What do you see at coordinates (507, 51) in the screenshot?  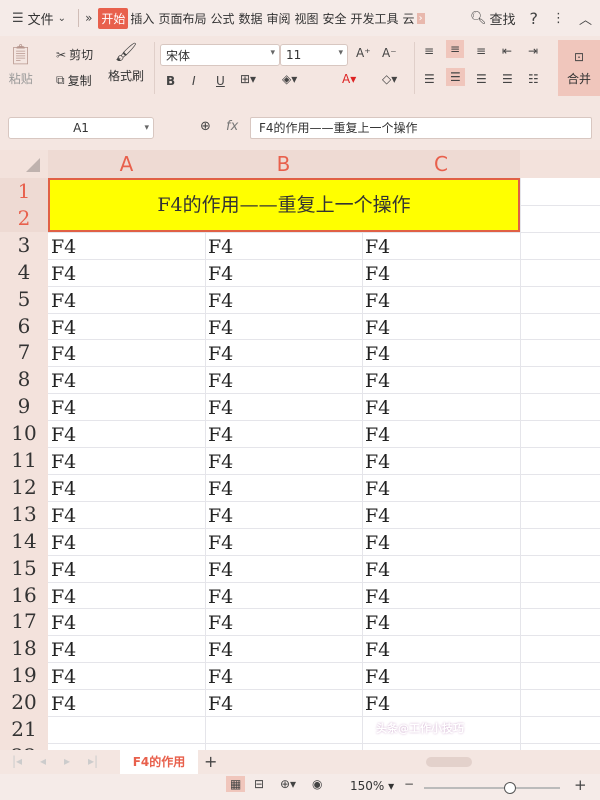 I see `decrease-indent-icon: ⇤` at bounding box center [507, 51].